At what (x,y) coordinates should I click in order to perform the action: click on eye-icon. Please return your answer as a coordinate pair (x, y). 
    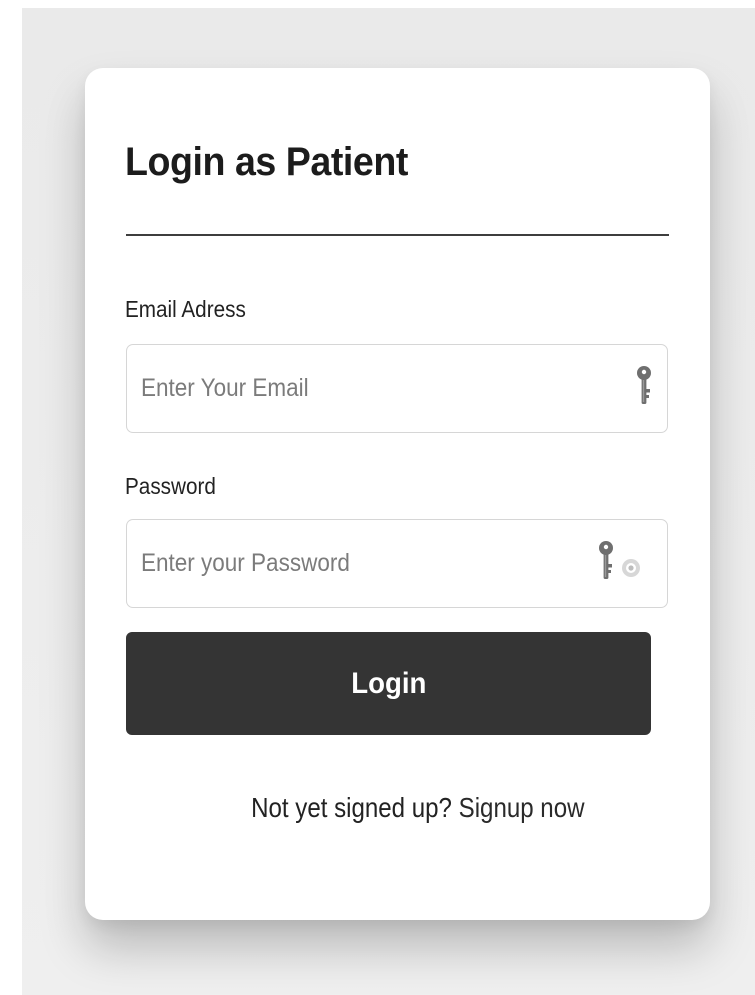
    Looking at the image, I should click on (631, 568).